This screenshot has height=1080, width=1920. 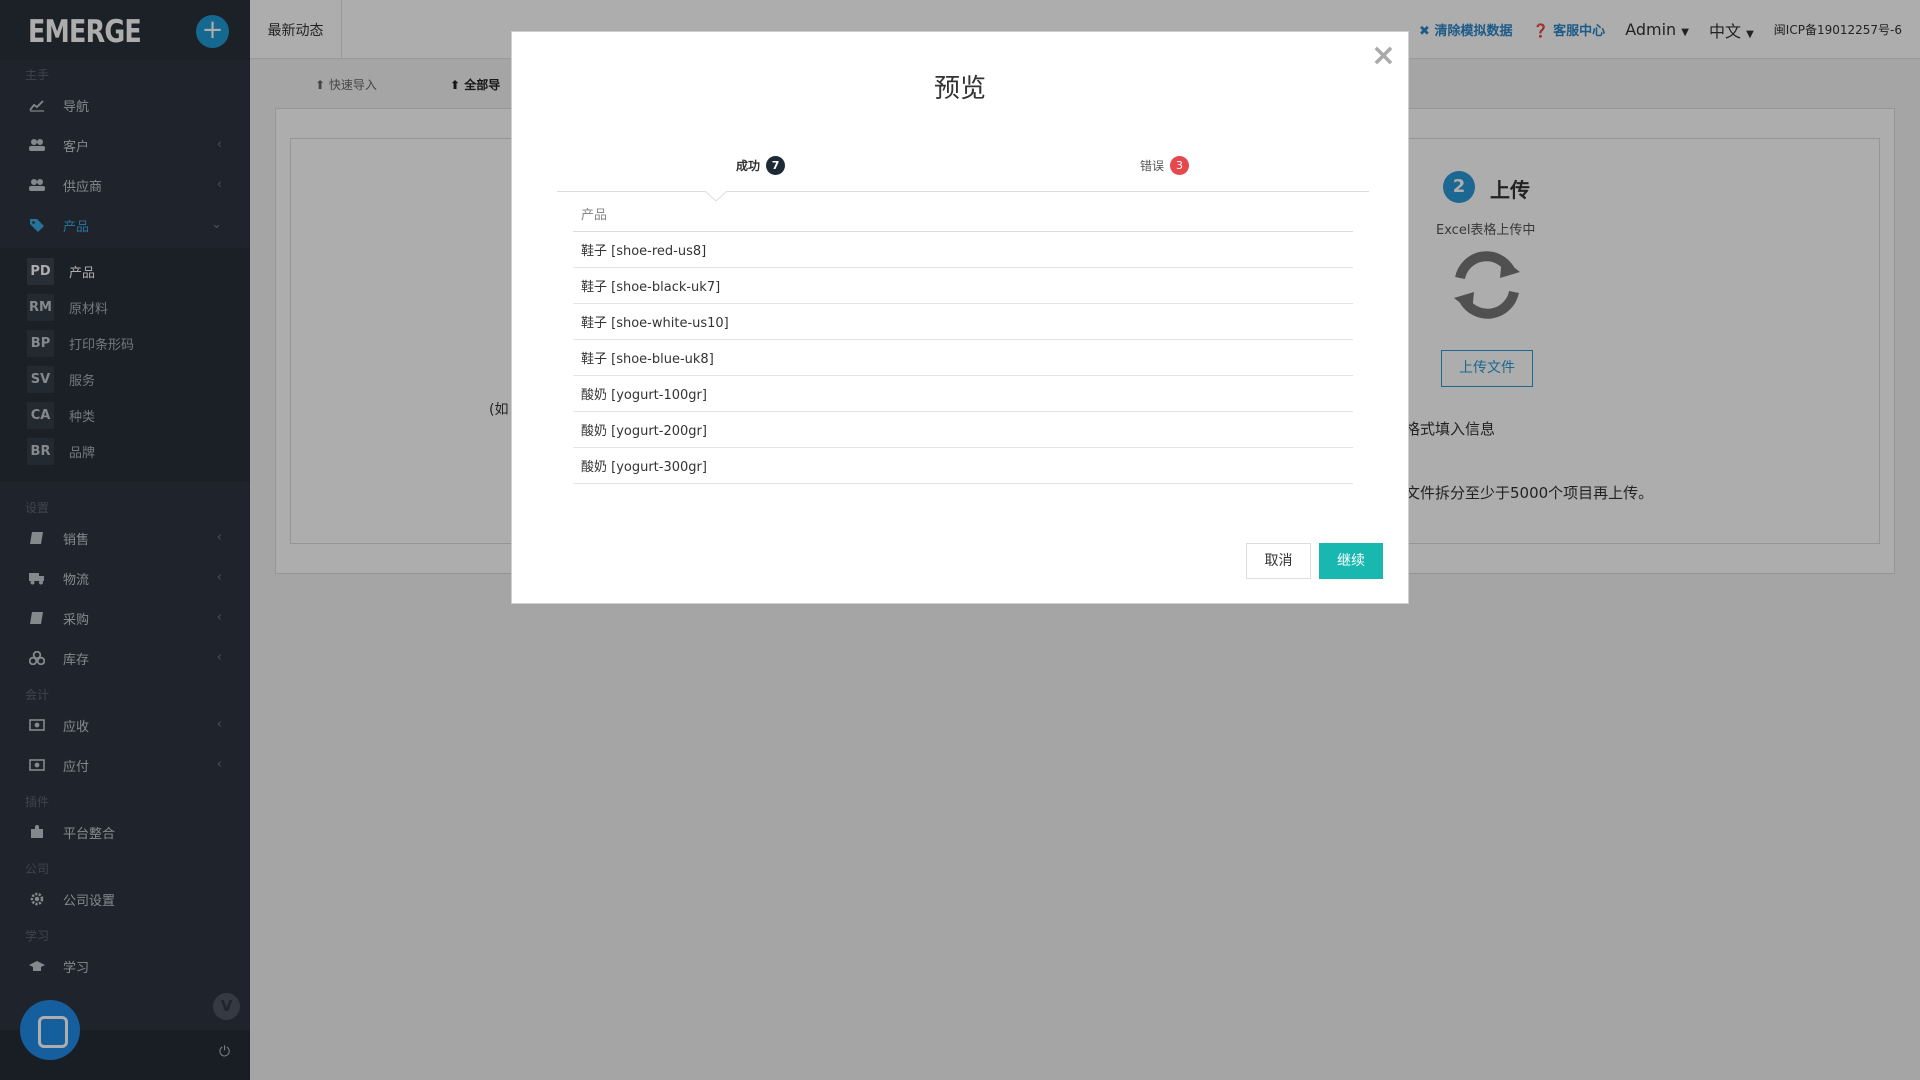 I want to click on tab-error: 错误 3, so click(x=1165, y=165).